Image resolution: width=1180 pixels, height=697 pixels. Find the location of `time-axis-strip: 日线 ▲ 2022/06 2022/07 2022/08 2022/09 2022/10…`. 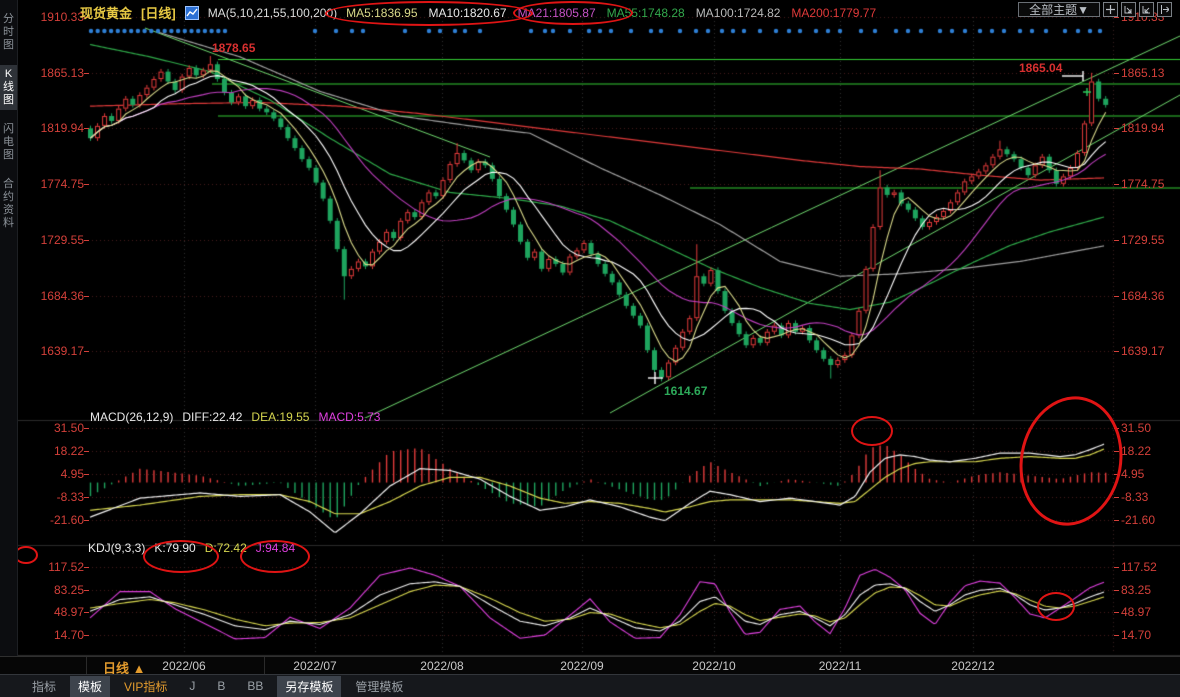

time-axis-strip: 日线 ▲ 2022/06 2022/07 2022/08 2022/09 2022/10… is located at coordinates (590, 666).